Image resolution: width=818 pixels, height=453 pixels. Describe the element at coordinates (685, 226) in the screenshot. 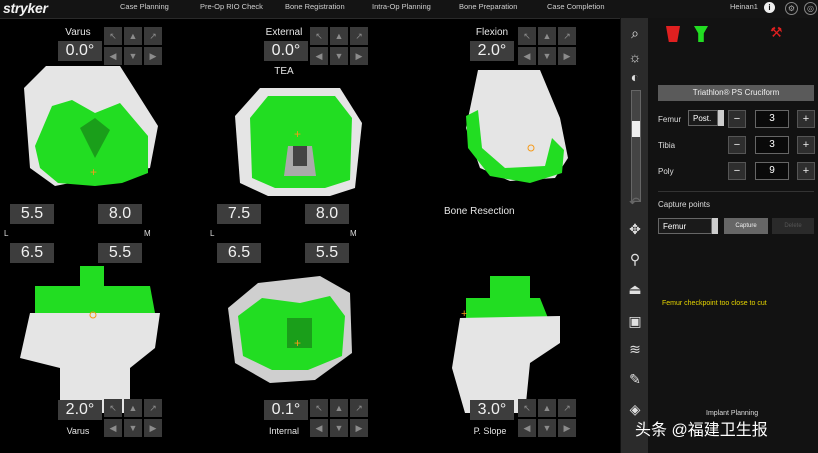

I see `capture-select: Femur` at that location.